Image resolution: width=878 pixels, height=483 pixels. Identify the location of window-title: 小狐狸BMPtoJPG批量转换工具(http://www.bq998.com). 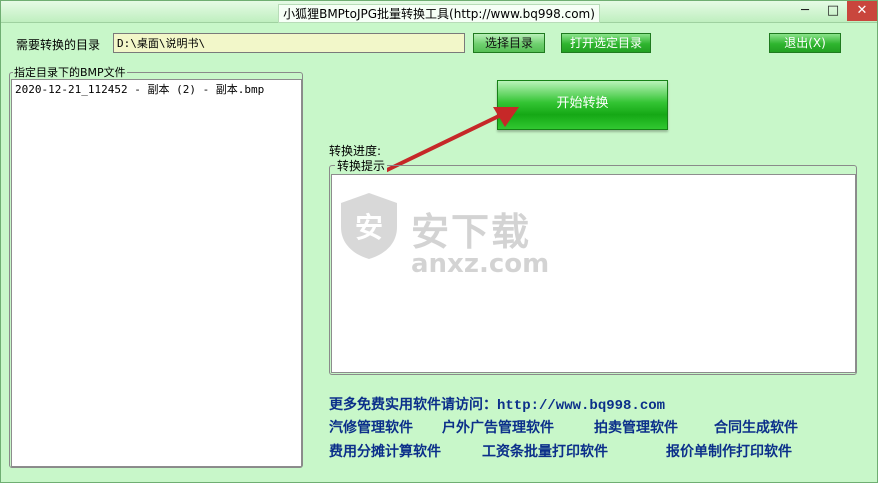
(439, 13).